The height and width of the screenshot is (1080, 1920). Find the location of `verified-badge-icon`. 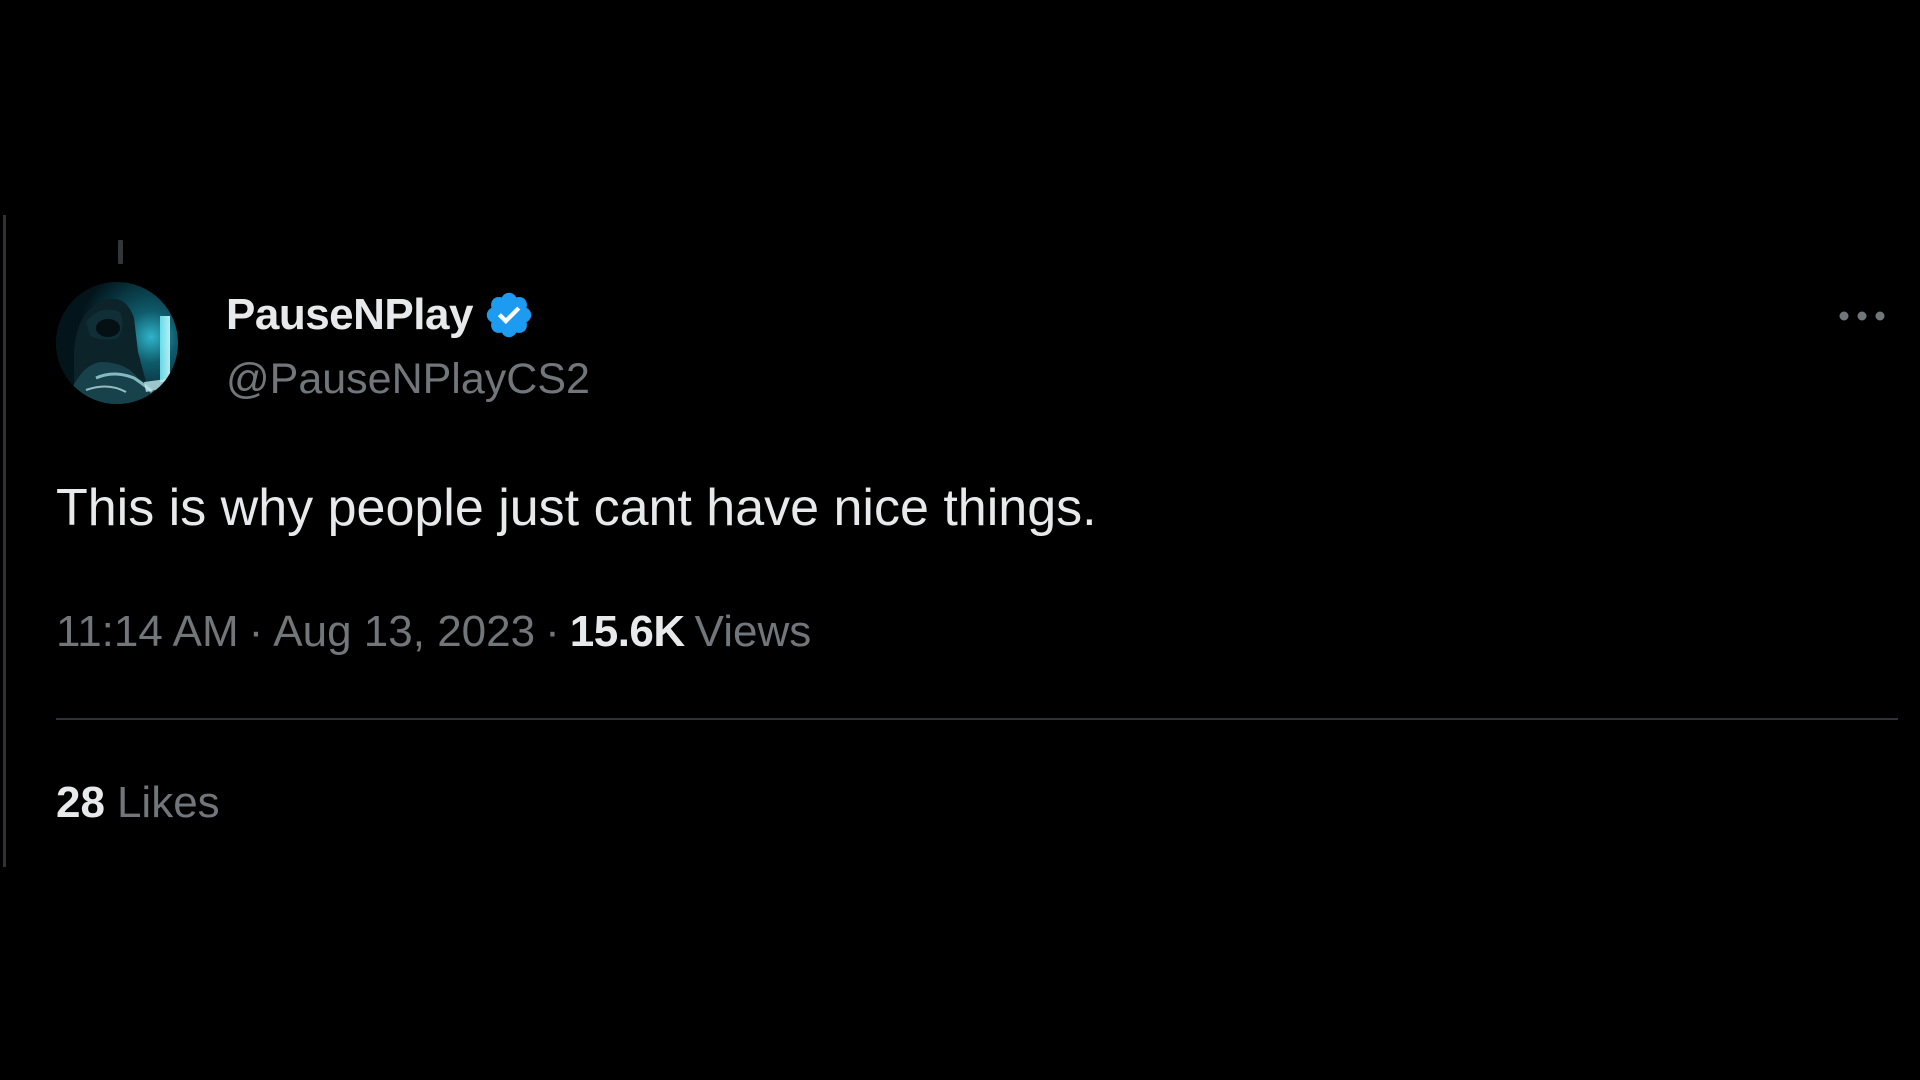

verified-badge-icon is located at coordinates (509, 315).